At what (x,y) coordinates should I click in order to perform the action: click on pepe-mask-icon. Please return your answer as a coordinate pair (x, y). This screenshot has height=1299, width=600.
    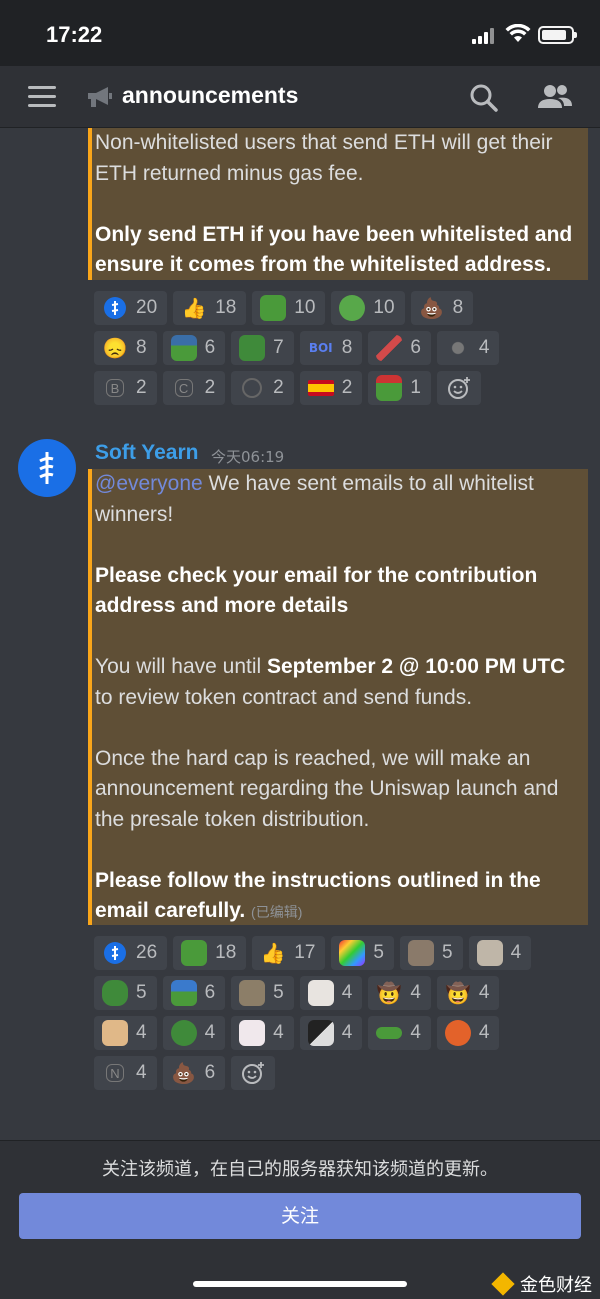
    Looking at the image, I should click on (457, 1033).